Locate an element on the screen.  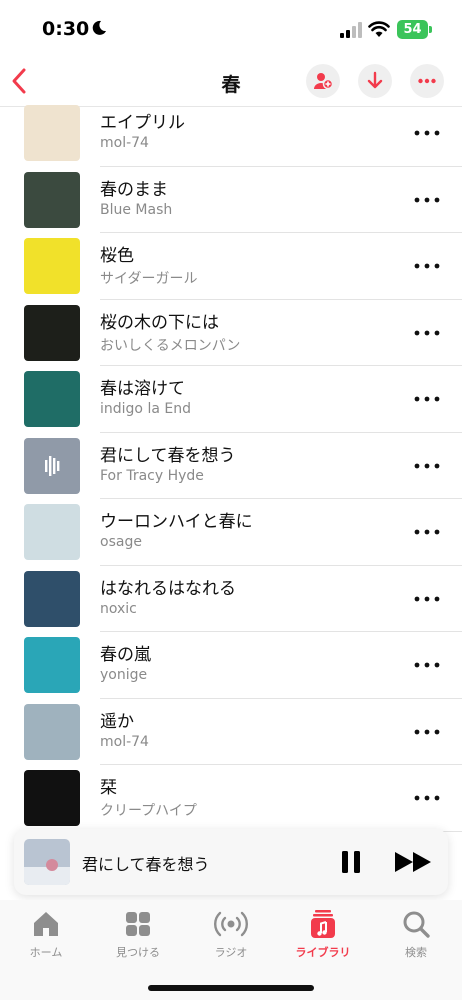
tab-home: ホーム is located at coordinates (46, 934).